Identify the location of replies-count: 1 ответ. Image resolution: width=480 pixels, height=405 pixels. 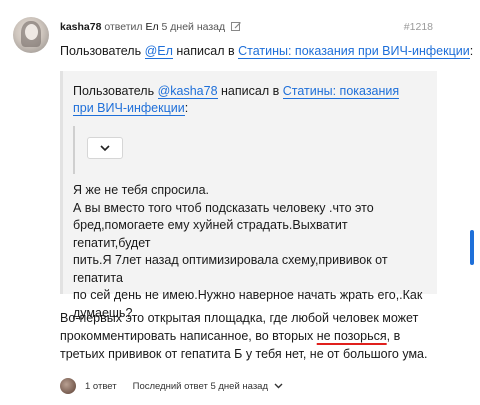
(101, 386).